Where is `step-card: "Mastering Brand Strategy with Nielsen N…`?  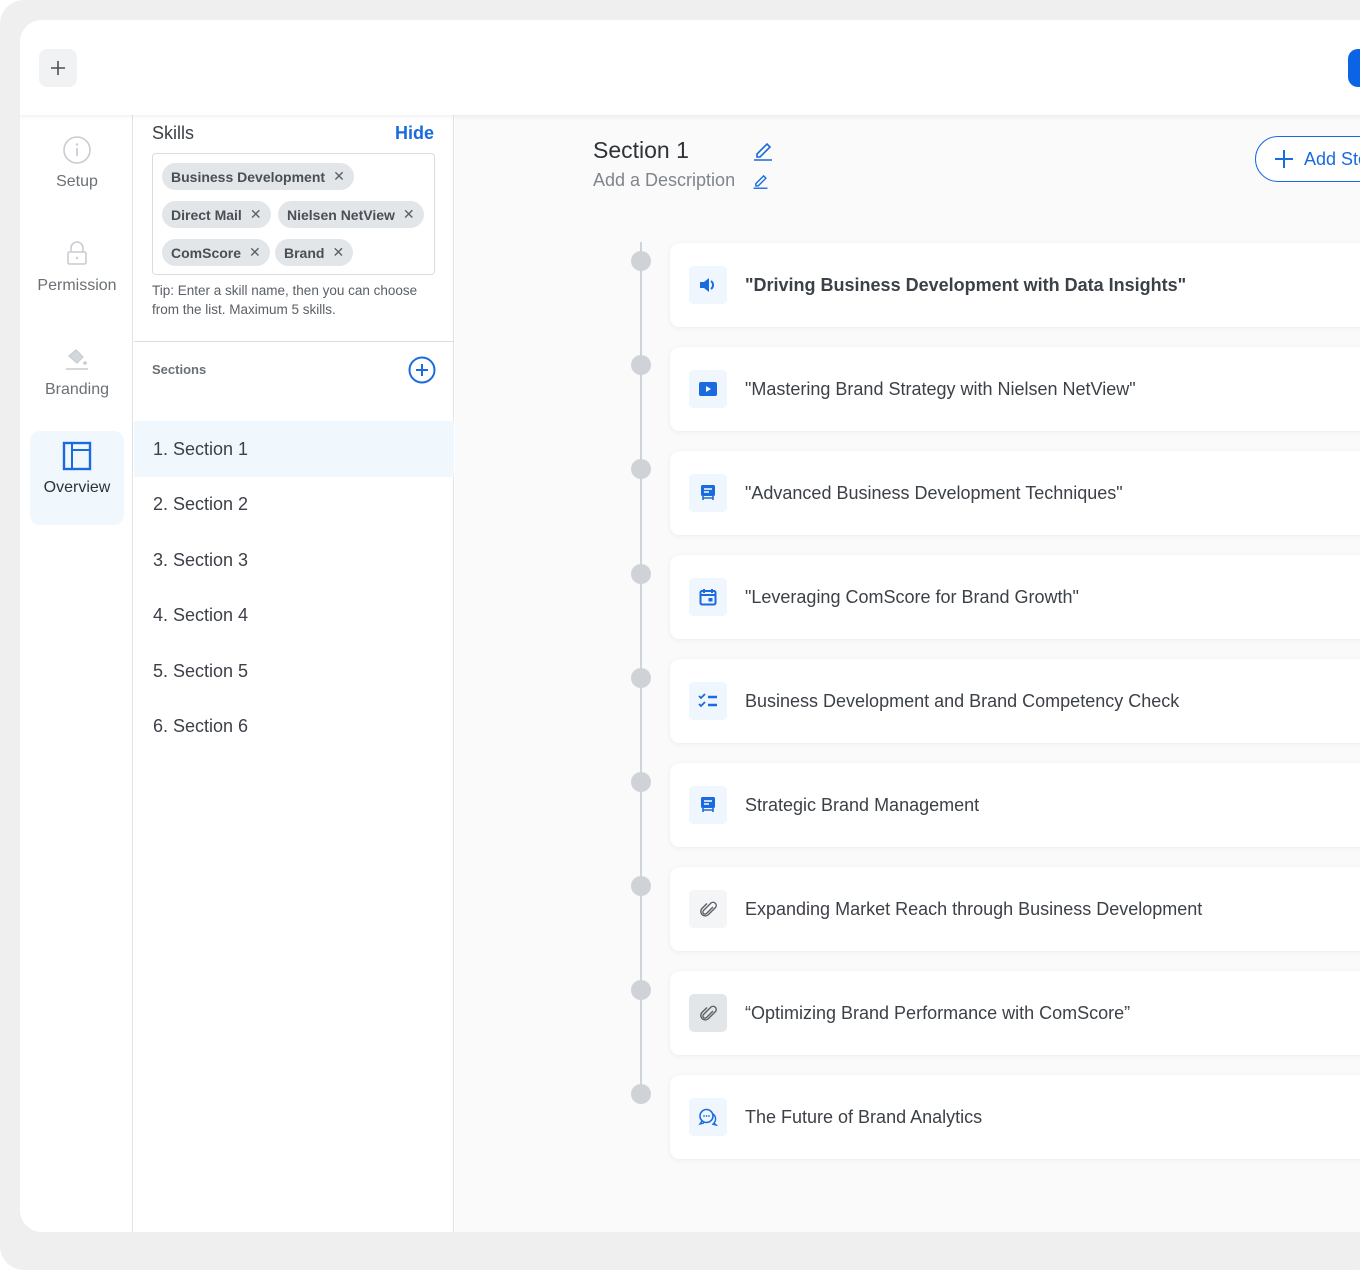
step-card: "Mastering Brand Strategy with Nielsen N… is located at coordinates (1015, 389).